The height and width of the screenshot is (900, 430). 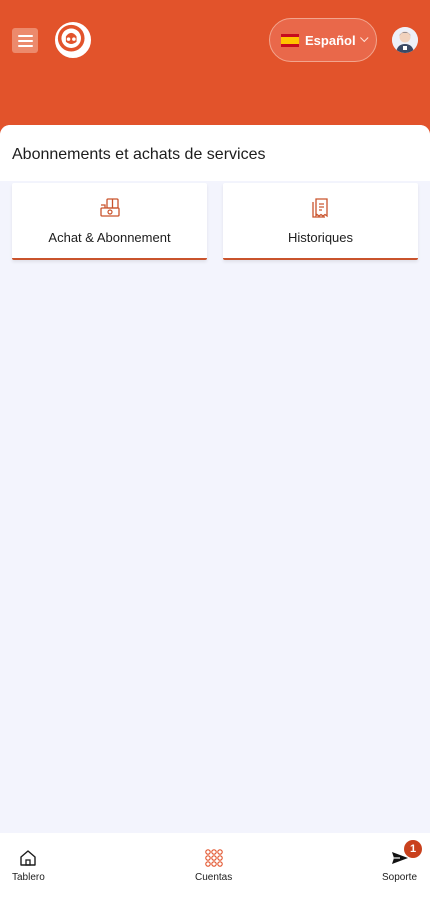 What do you see at coordinates (214, 877) in the screenshot?
I see `nav-label: Cuentas` at bounding box center [214, 877].